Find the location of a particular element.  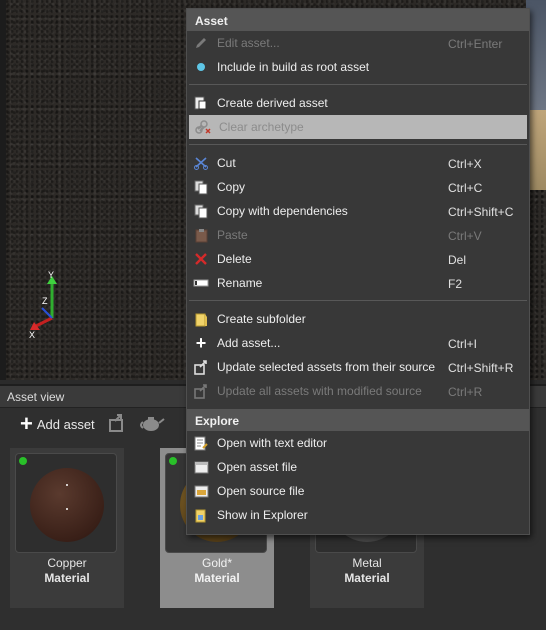

menu-item-clear-archetype: Clear archetype is located at coordinates (358, 127).